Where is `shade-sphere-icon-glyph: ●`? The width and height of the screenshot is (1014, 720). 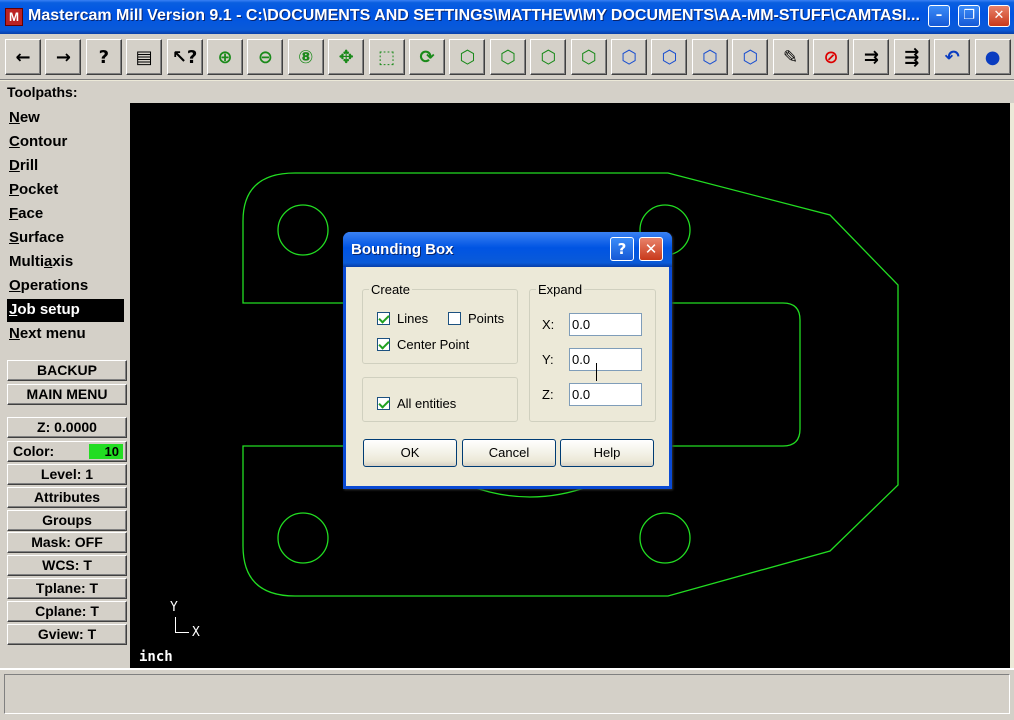
shade-sphere-icon-glyph: ● is located at coordinates (992, 57).